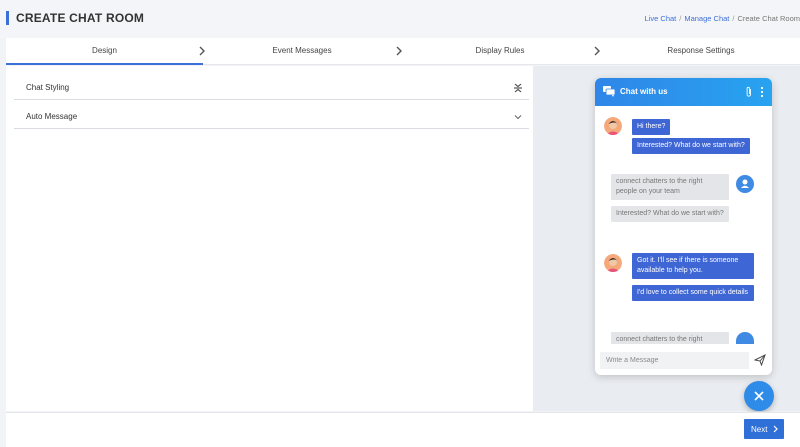  What do you see at coordinates (670, 214) in the screenshot?
I see `chat-message-visitor: Interested? What do we start with?` at bounding box center [670, 214].